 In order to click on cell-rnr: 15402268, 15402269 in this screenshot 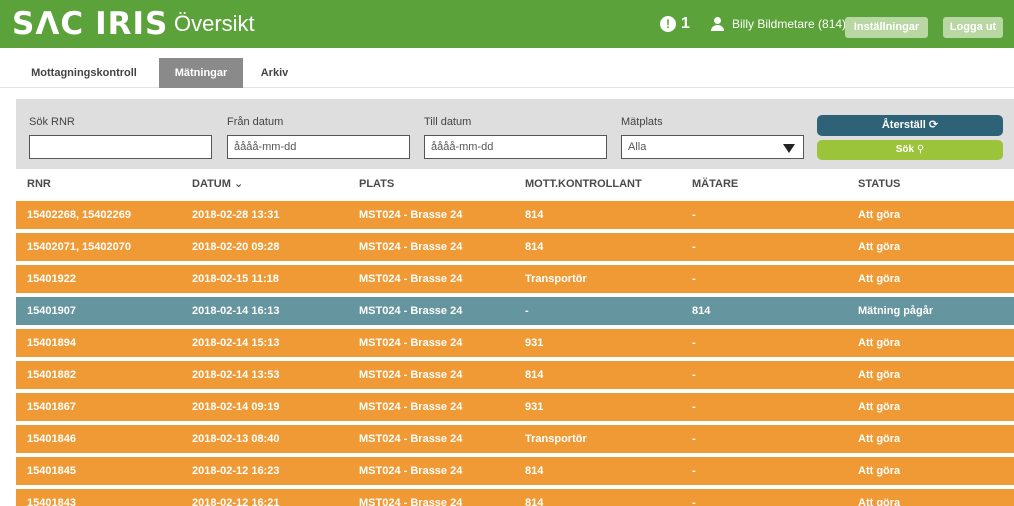, I will do `click(79, 215)`.